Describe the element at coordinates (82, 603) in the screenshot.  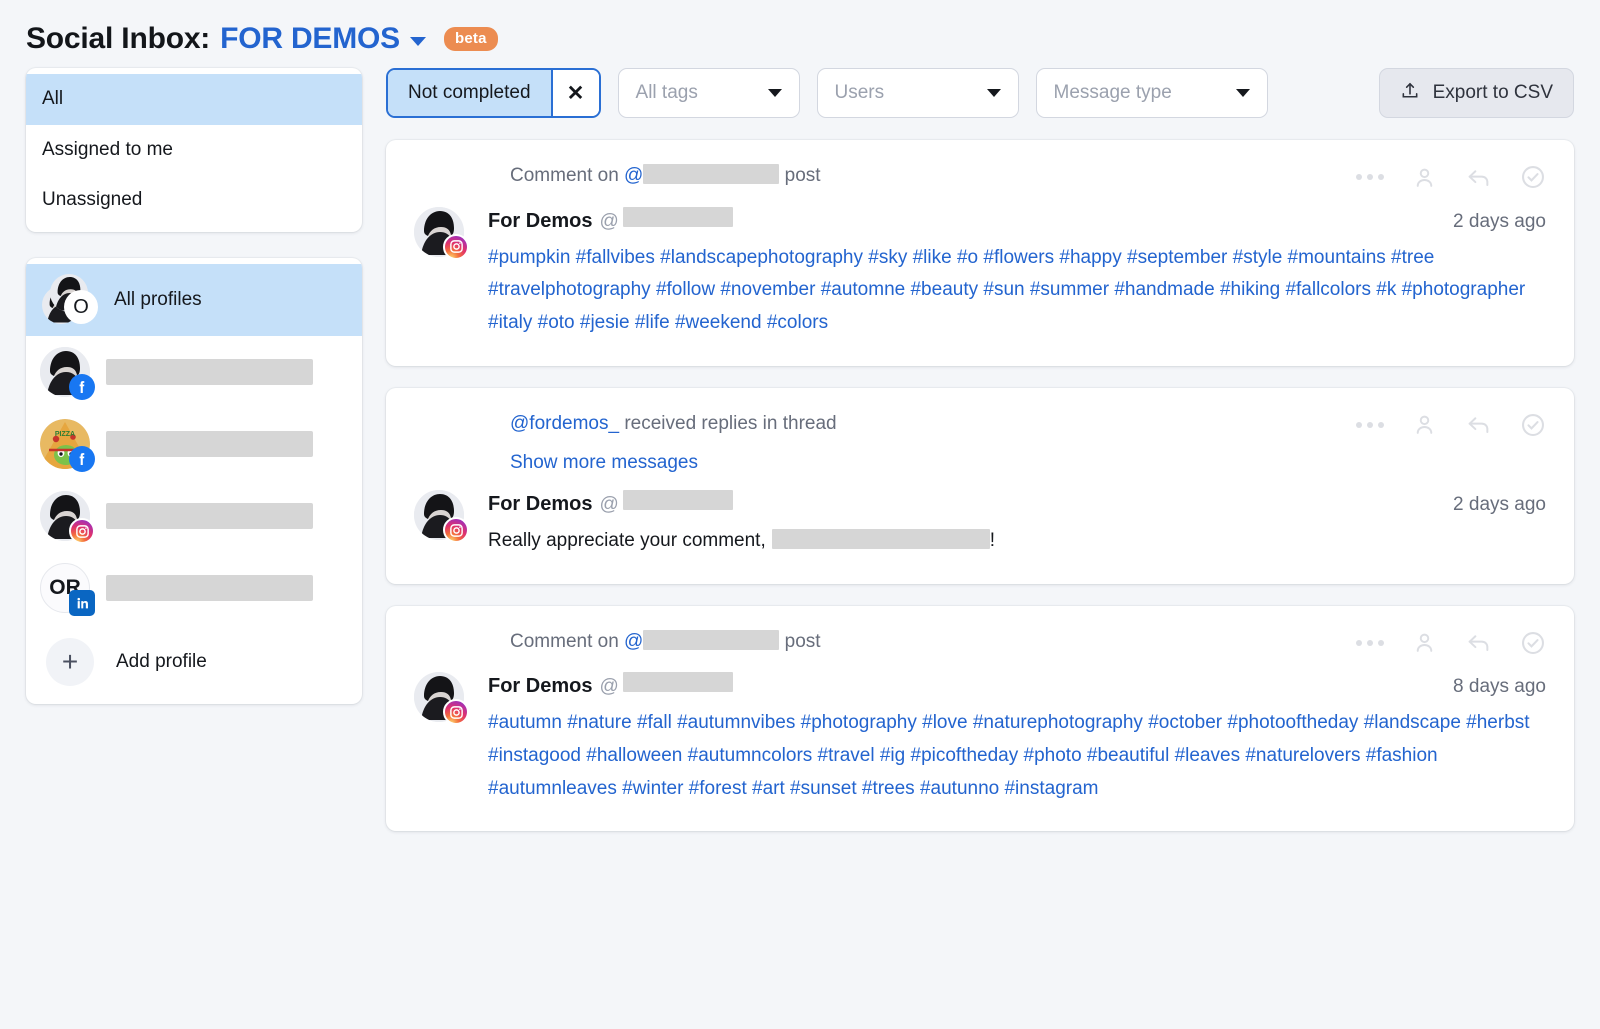
I see `linkedin-icon` at that location.